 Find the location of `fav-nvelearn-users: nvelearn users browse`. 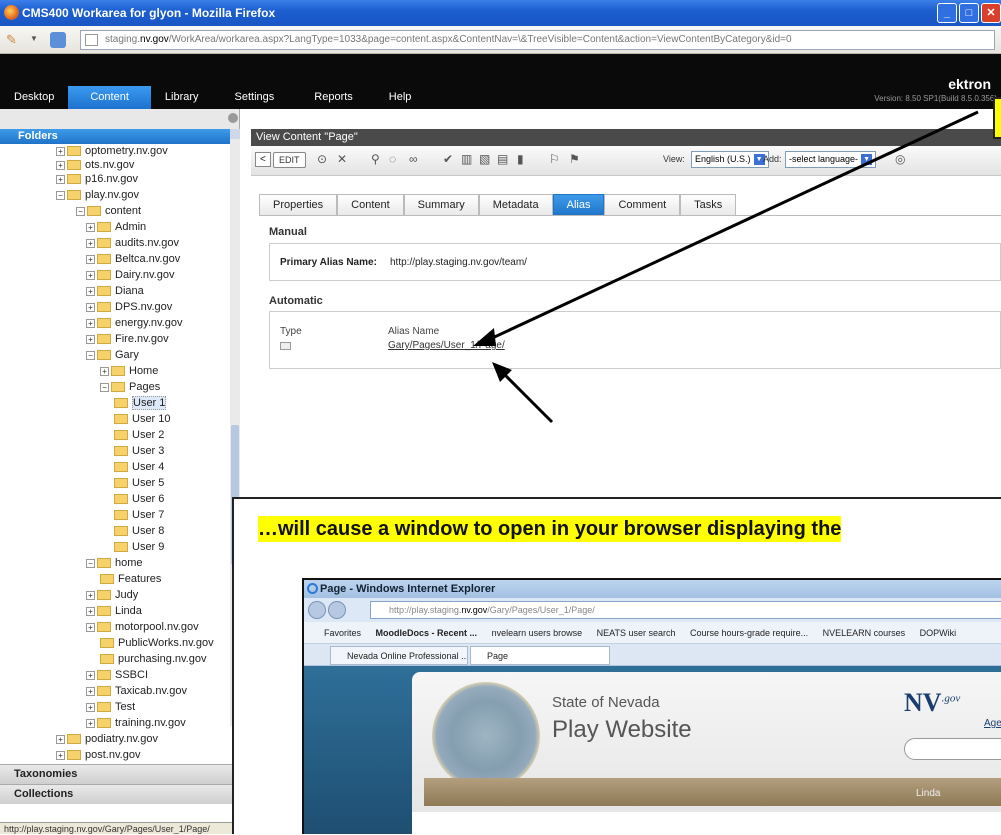

fav-nvelearn-users: nvelearn users browse is located at coordinates (537, 633).